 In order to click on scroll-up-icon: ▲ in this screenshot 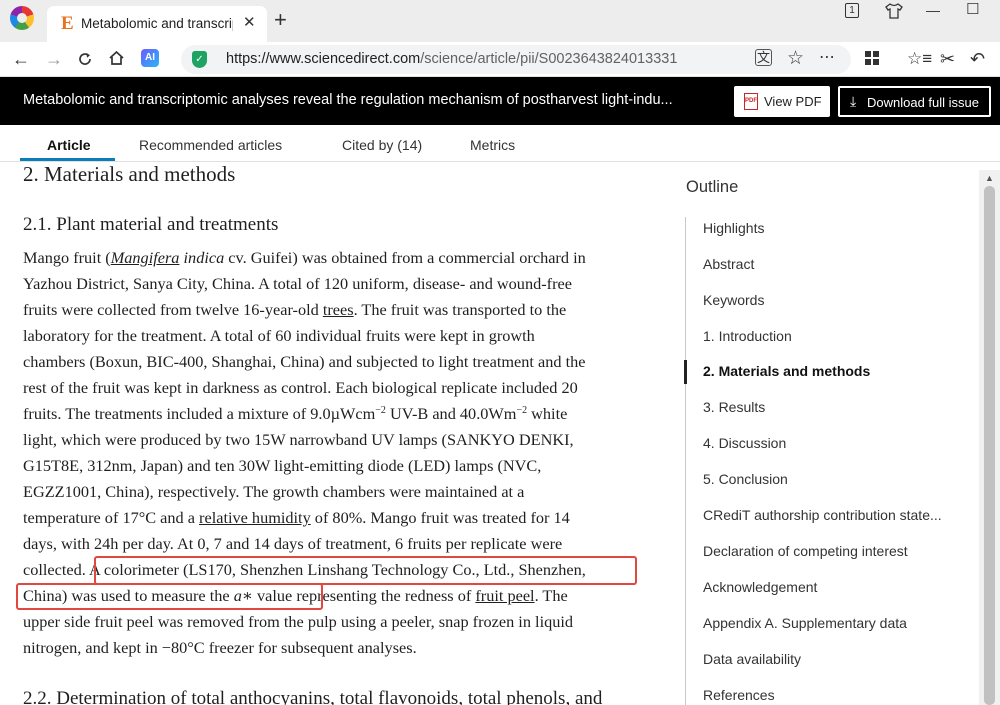, I will do `click(989, 178)`.